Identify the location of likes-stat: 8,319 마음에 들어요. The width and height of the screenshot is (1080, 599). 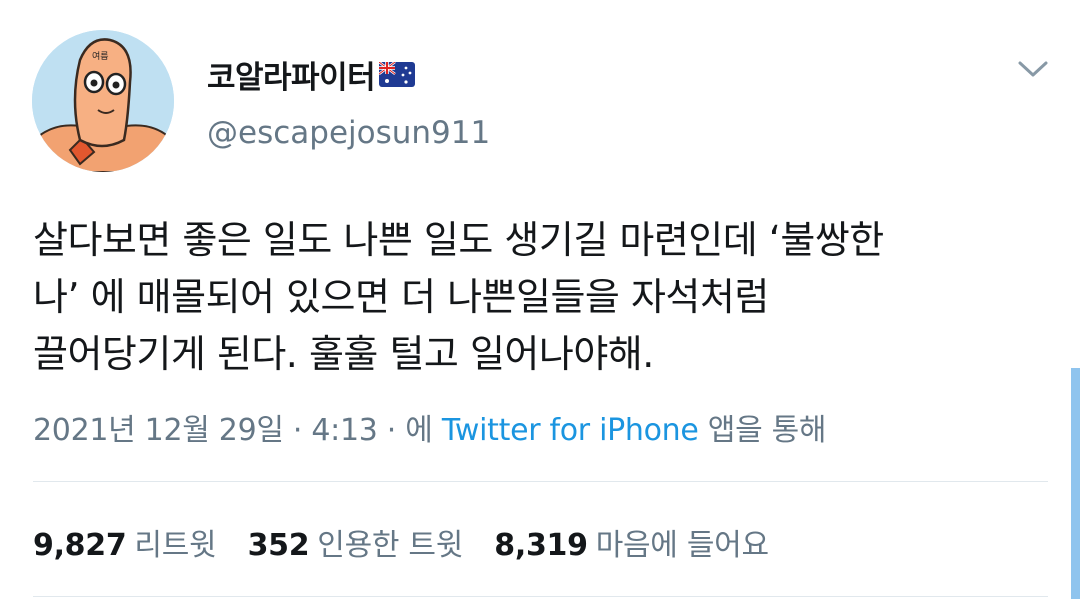
(631, 542).